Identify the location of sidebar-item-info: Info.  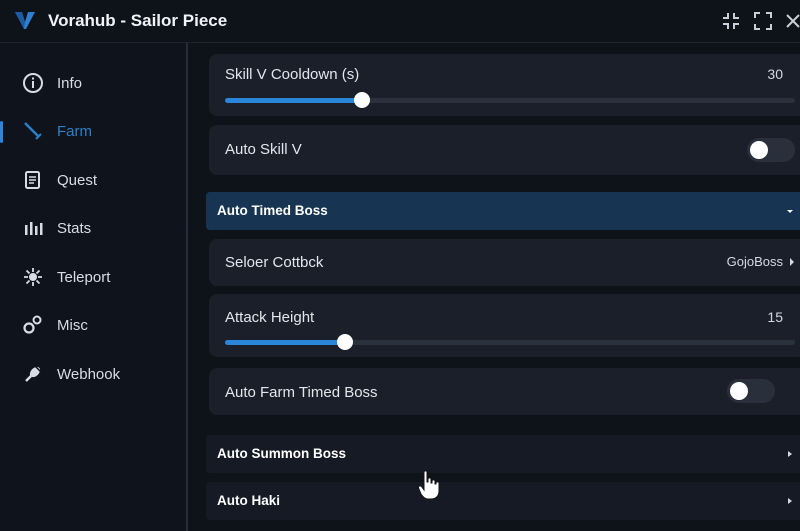
(93, 83).